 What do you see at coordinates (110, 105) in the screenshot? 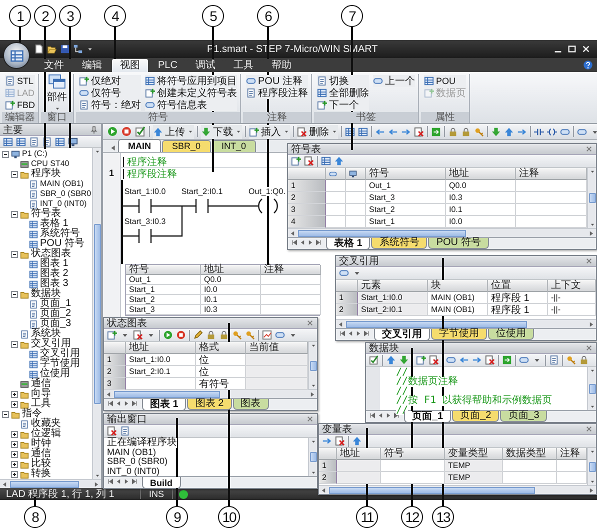
I see `ribbon-button: 符号：绝对` at bounding box center [110, 105].